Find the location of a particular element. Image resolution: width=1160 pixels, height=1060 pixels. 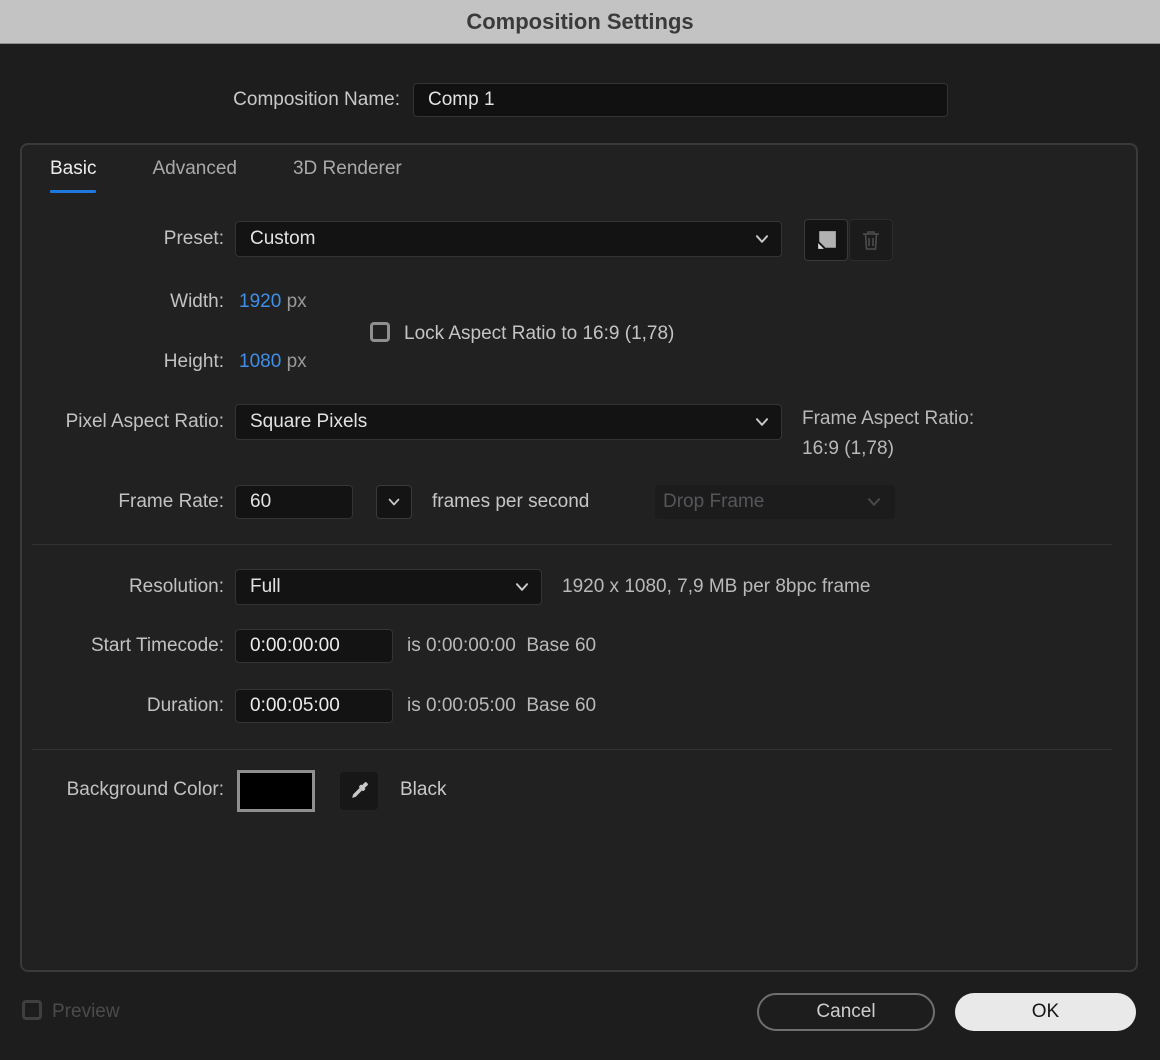

save-preset-button is located at coordinates (826, 240).